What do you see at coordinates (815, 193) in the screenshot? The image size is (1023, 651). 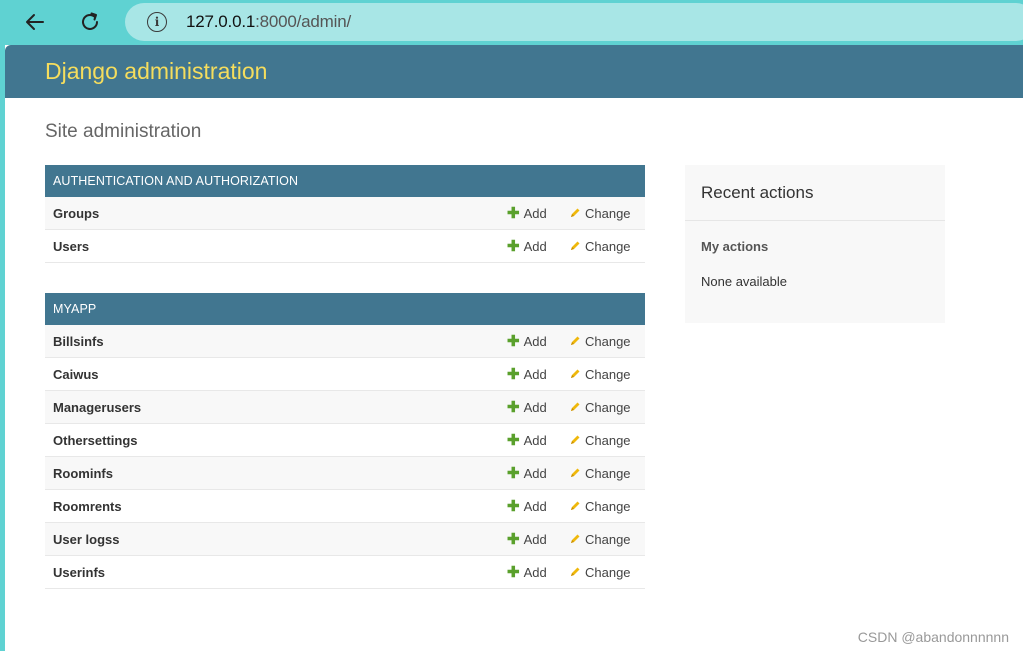 I see `recent-actions-title: Recent actions` at bounding box center [815, 193].